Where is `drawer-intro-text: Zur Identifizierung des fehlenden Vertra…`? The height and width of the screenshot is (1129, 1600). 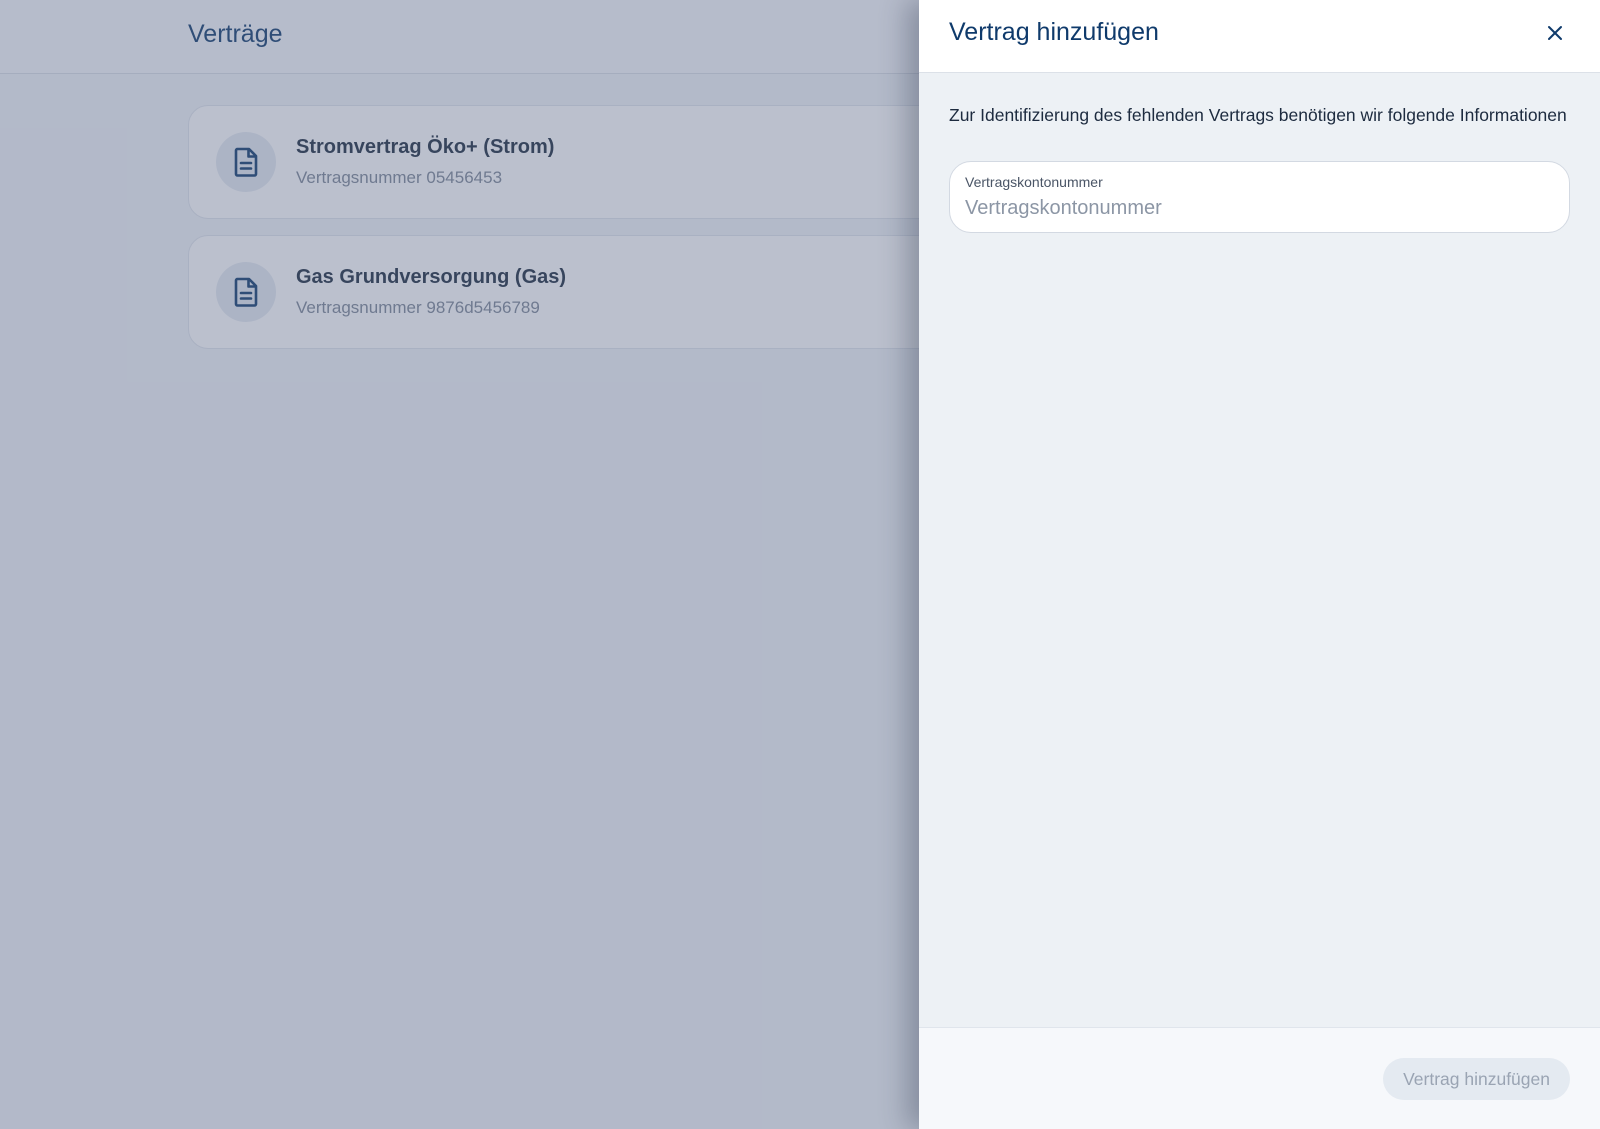
drawer-intro-text: Zur Identifizierung des fehlenden Vertra… is located at coordinates (1258, 115).